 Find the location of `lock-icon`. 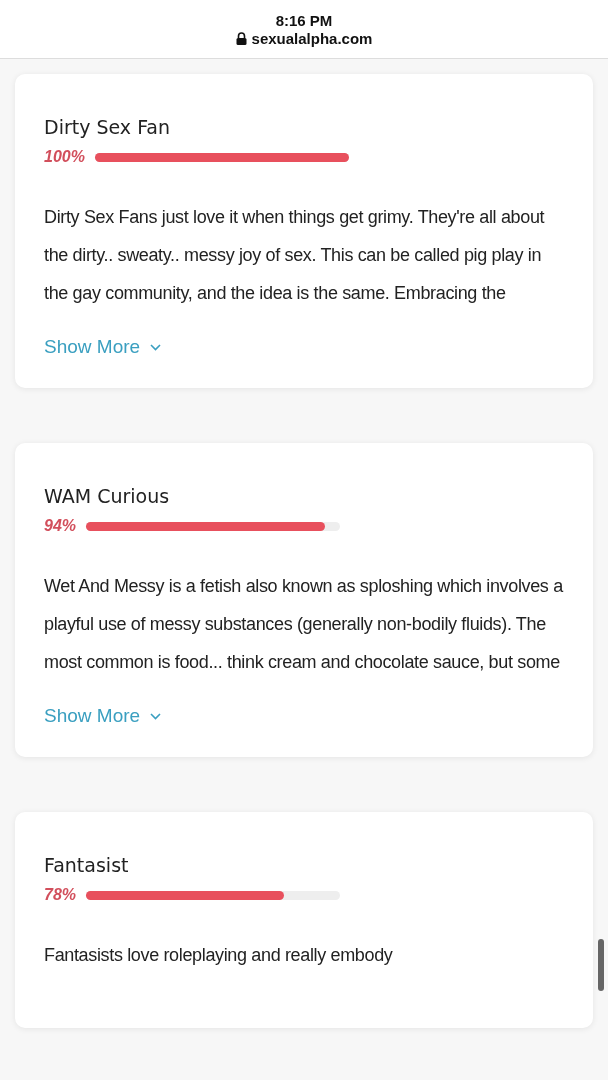

lock-icon is located at coordinates (241, 38).